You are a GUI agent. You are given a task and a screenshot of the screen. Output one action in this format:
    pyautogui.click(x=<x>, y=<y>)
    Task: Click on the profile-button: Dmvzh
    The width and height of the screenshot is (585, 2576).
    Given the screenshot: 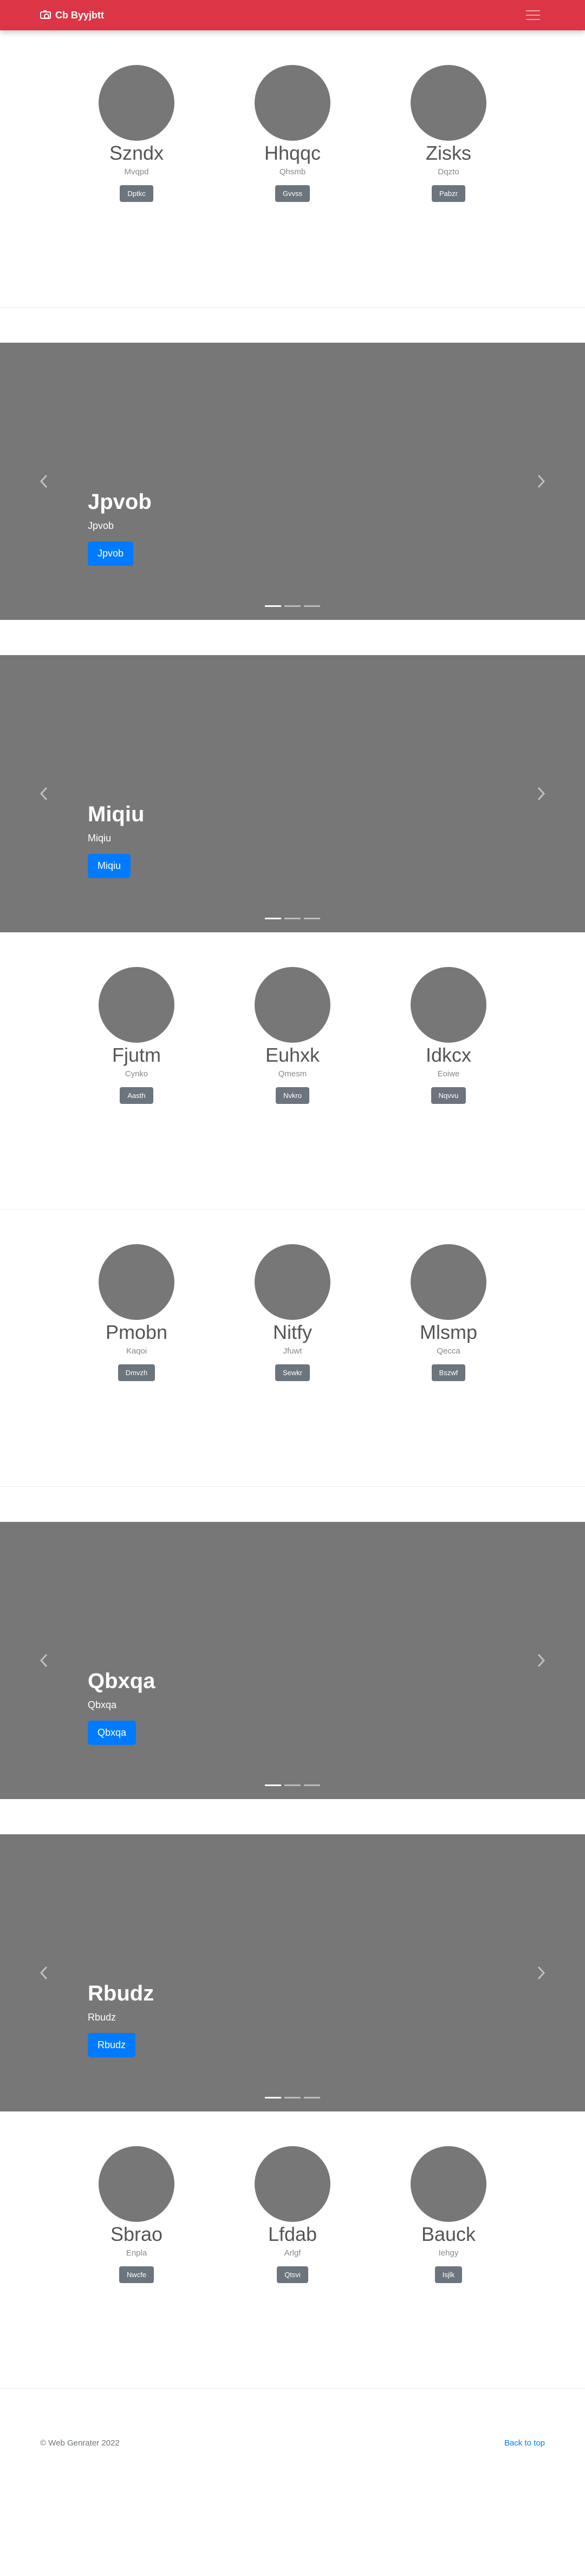 What is the action you would take?
    pyautogui.click(x=136, y=1373)
    